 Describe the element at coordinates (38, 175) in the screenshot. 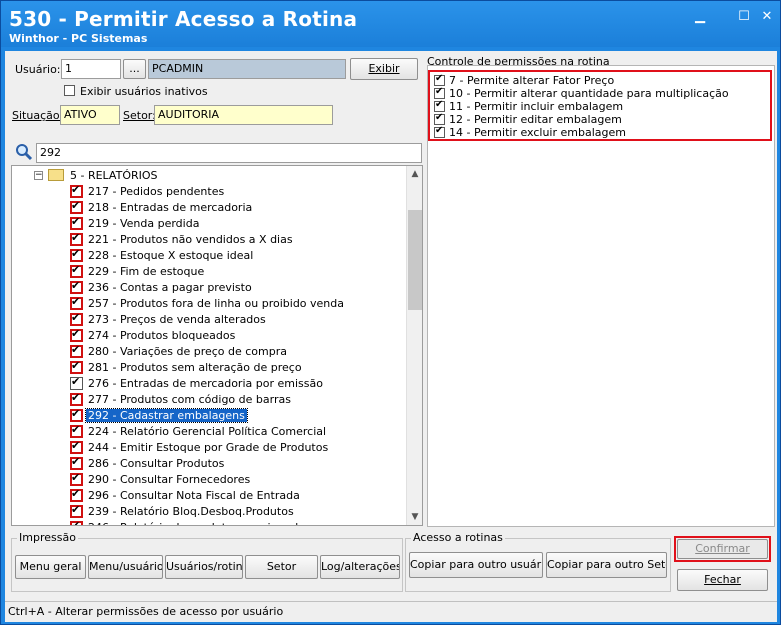

I see `collapse-icon: −` at that location.